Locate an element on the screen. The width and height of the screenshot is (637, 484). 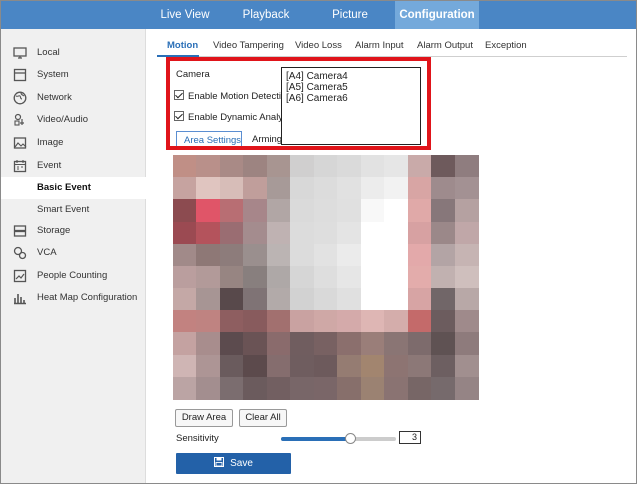
sidebar-item-vca: VCA is located at coordinates (73, 253).